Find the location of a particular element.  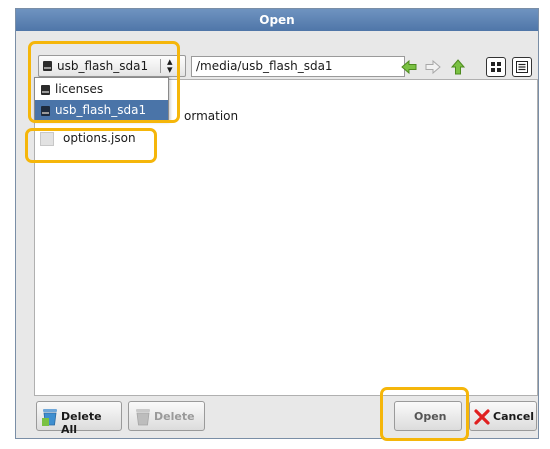

highlight-file-item is located at coordinates (91, 145).